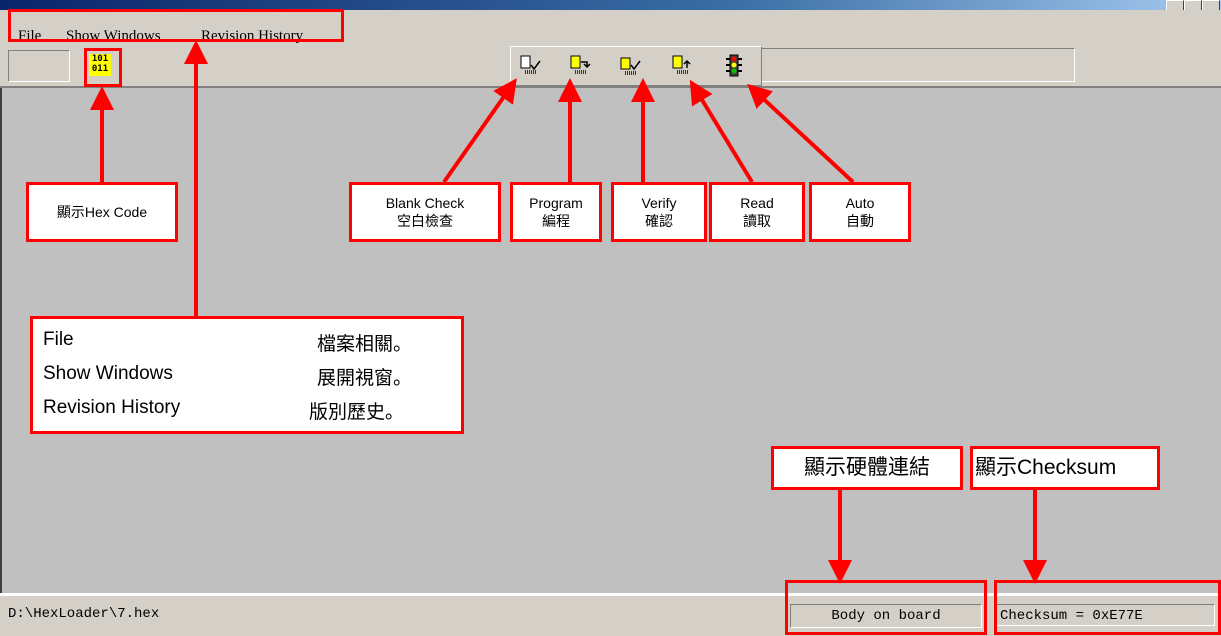 This screenshot has height=636, width=1221. Describe the element at coordinates (659, 203) in the screenshot. I see `callout-verify-en: Verify` at that location.